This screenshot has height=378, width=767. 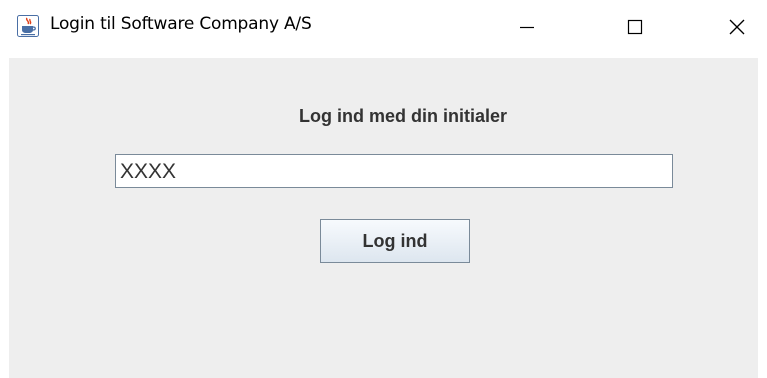 I want to click on initials-field, so click(x=394, y=171).